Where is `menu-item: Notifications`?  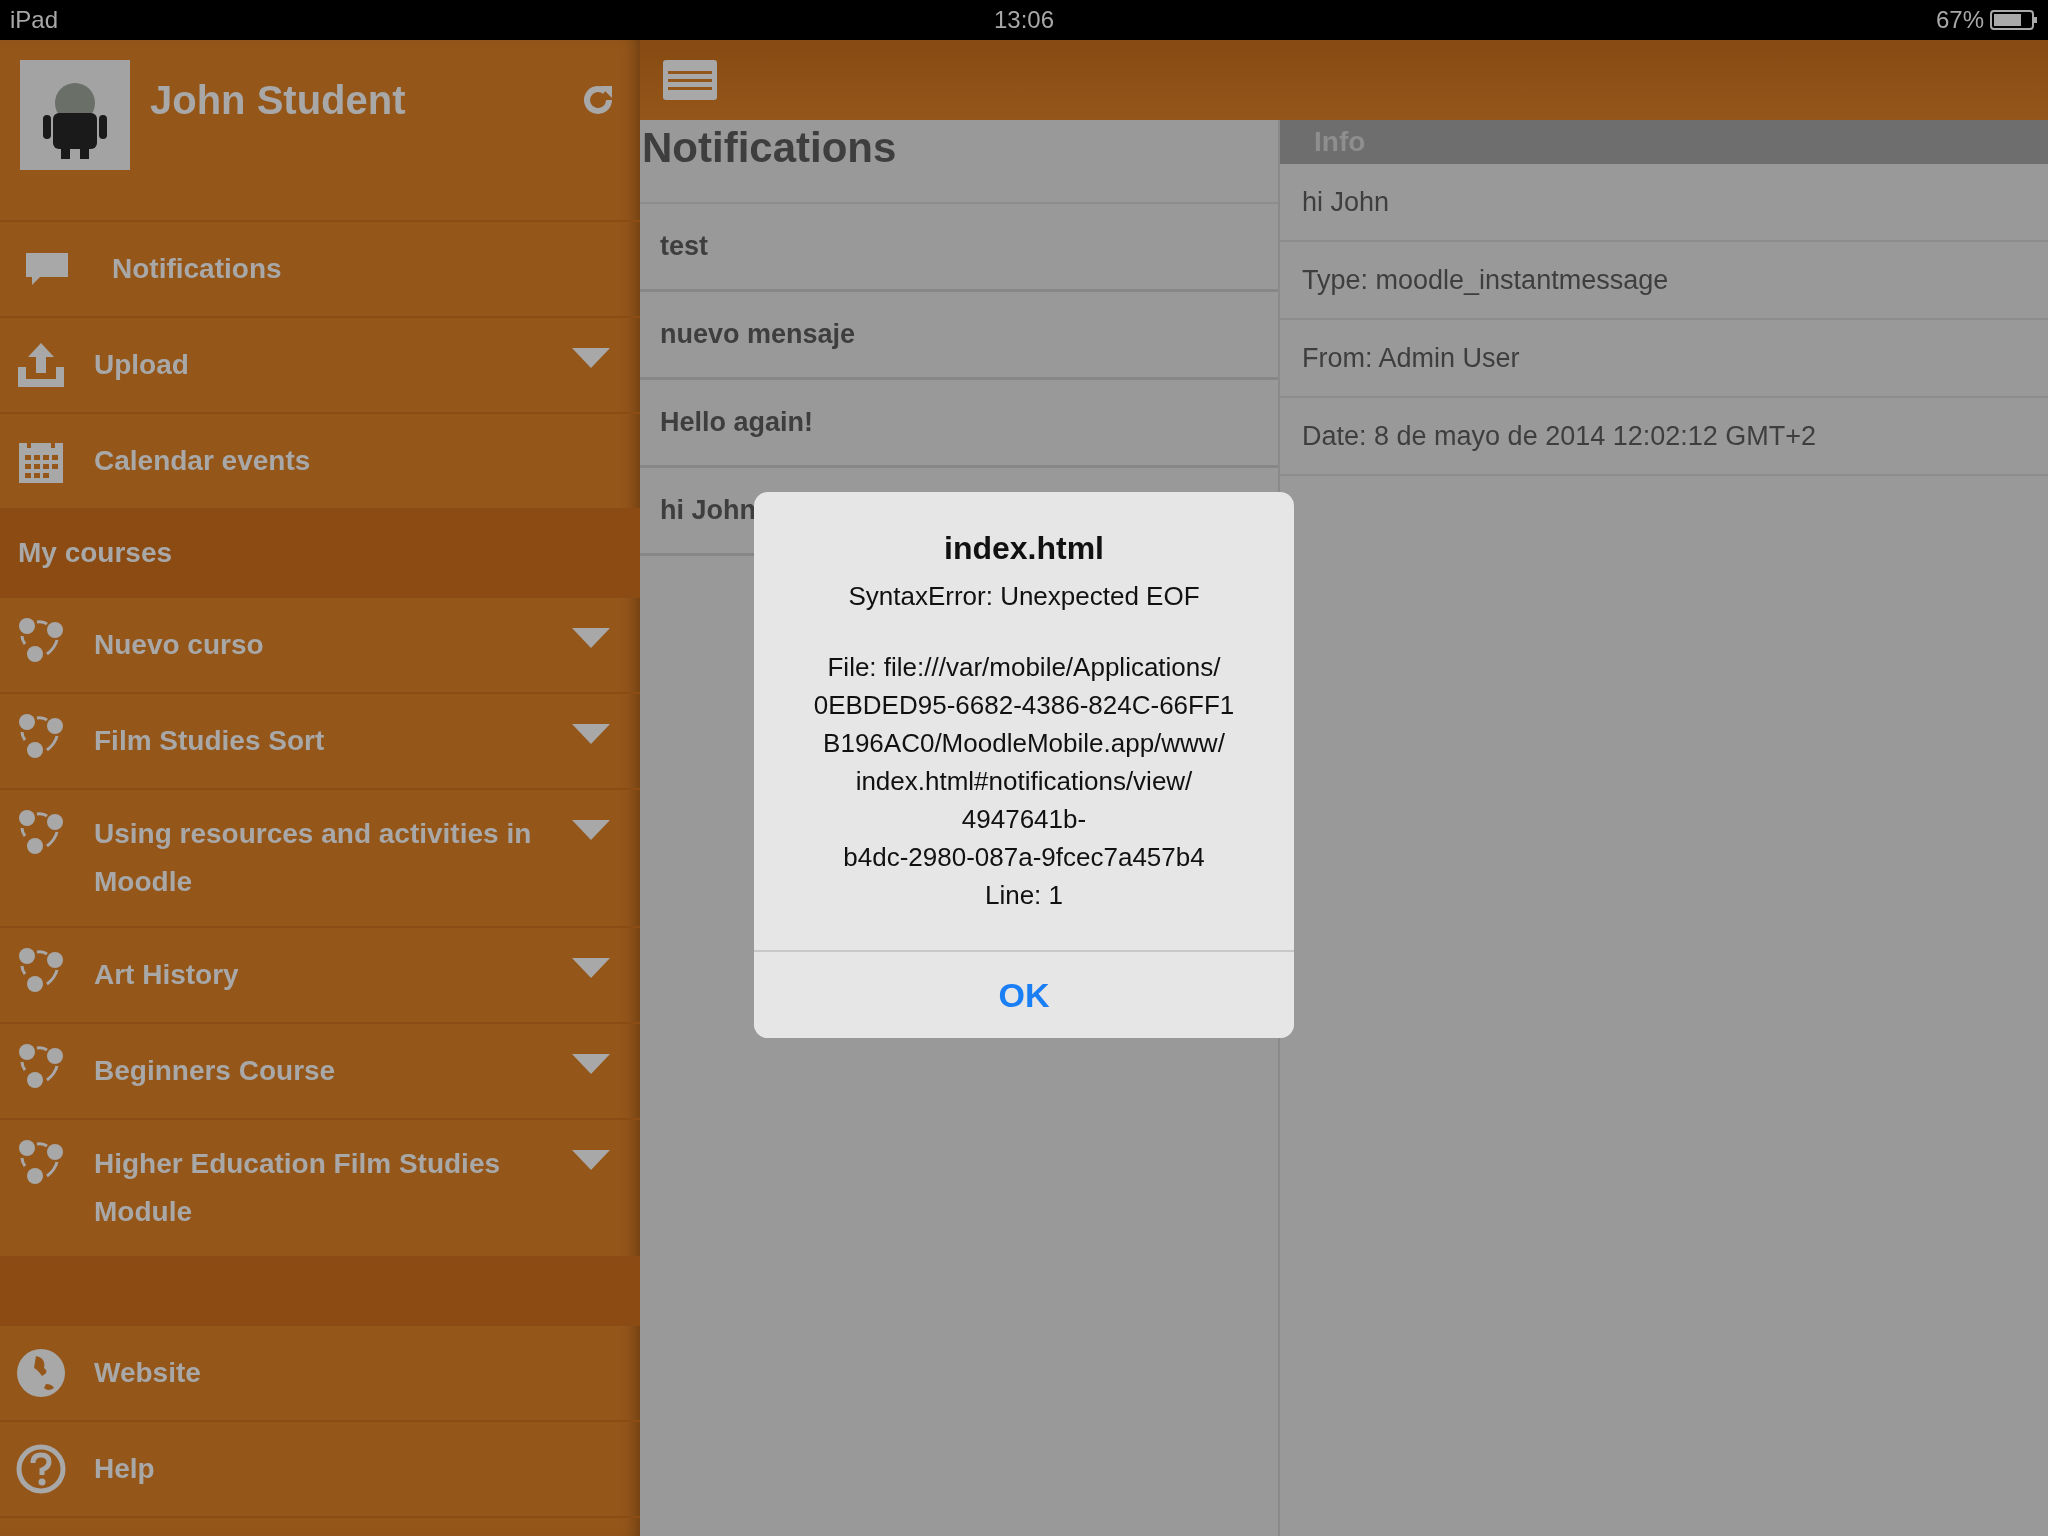
menu-item: Notifications is located at coordinates (320, 270).